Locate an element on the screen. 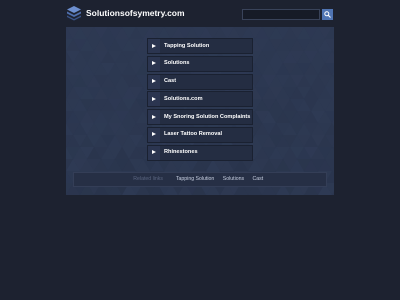 This screenshot has width=400, height=300. related-link-cast: Cast is located at coordinates (258, 179).